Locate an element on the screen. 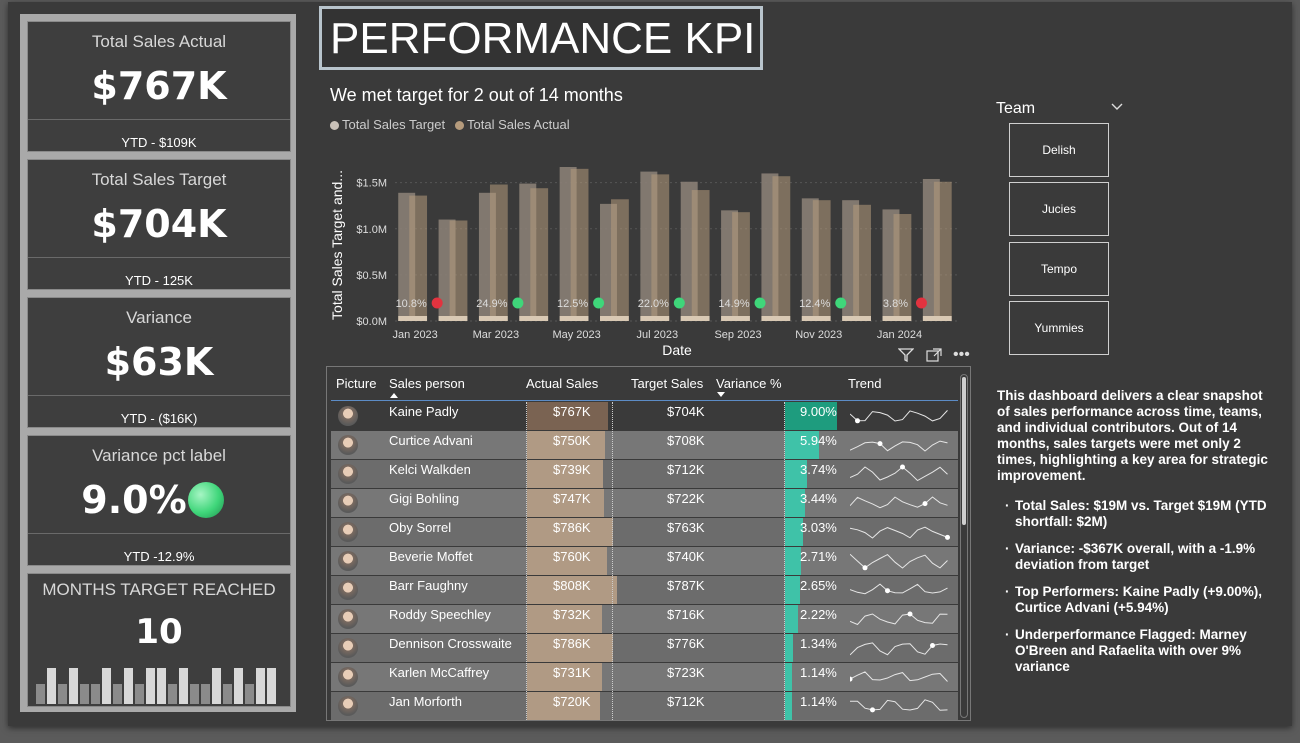  kpi-card-variance-pct: Variance pct label 9.0% YTD -12.9% is located at coordinates (159, 500).